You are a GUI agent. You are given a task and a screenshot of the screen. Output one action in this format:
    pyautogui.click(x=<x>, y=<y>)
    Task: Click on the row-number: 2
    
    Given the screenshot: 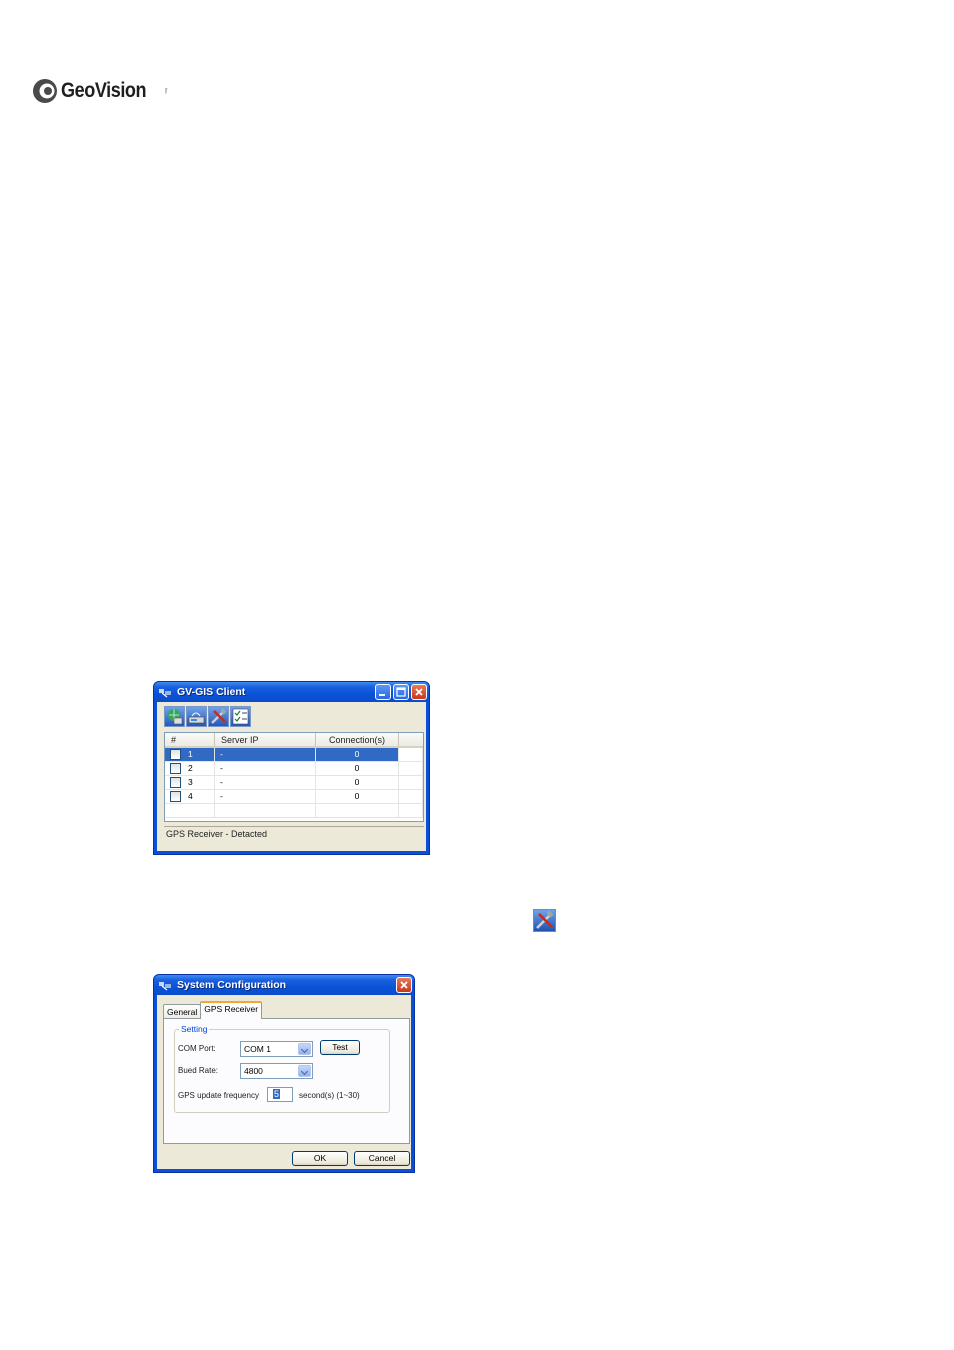 What is the action you would take?
    pyautogui.click(x=190, y=768)
    